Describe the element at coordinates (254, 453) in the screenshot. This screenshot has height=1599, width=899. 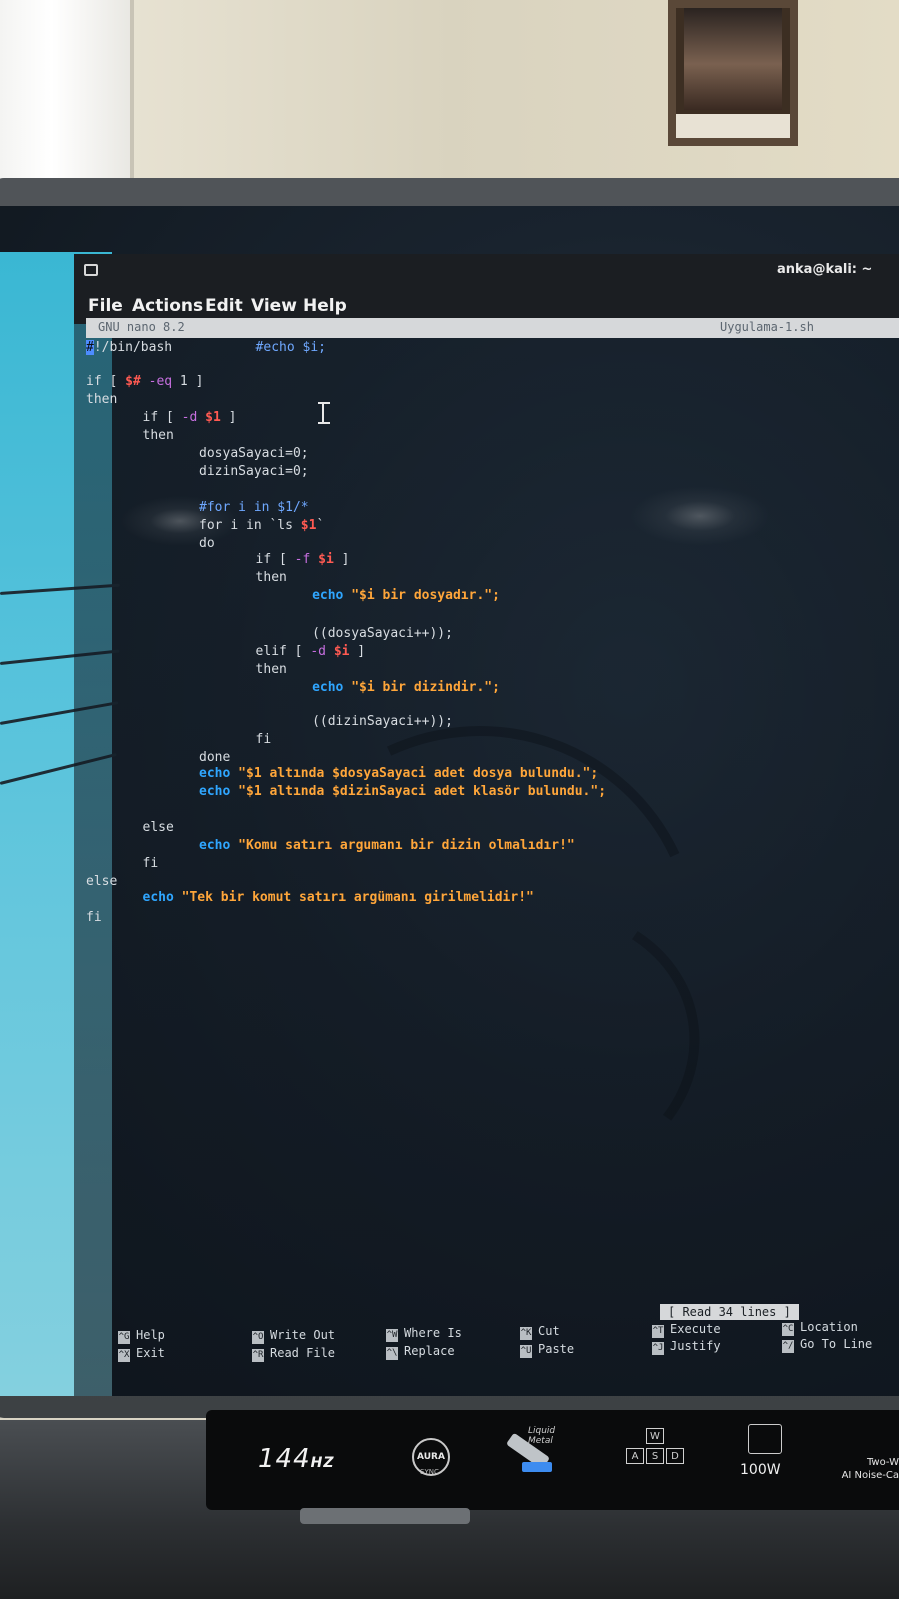
I see `code-line: dosyaSayaci=0;` at that location.